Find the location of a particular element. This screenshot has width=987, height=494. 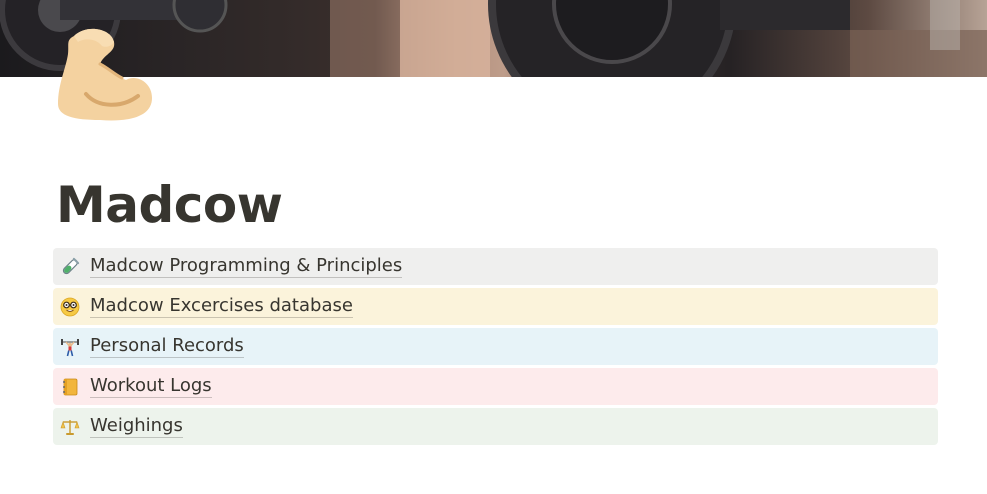

flexed-biceps-icon is located at coordinates (105, 74).